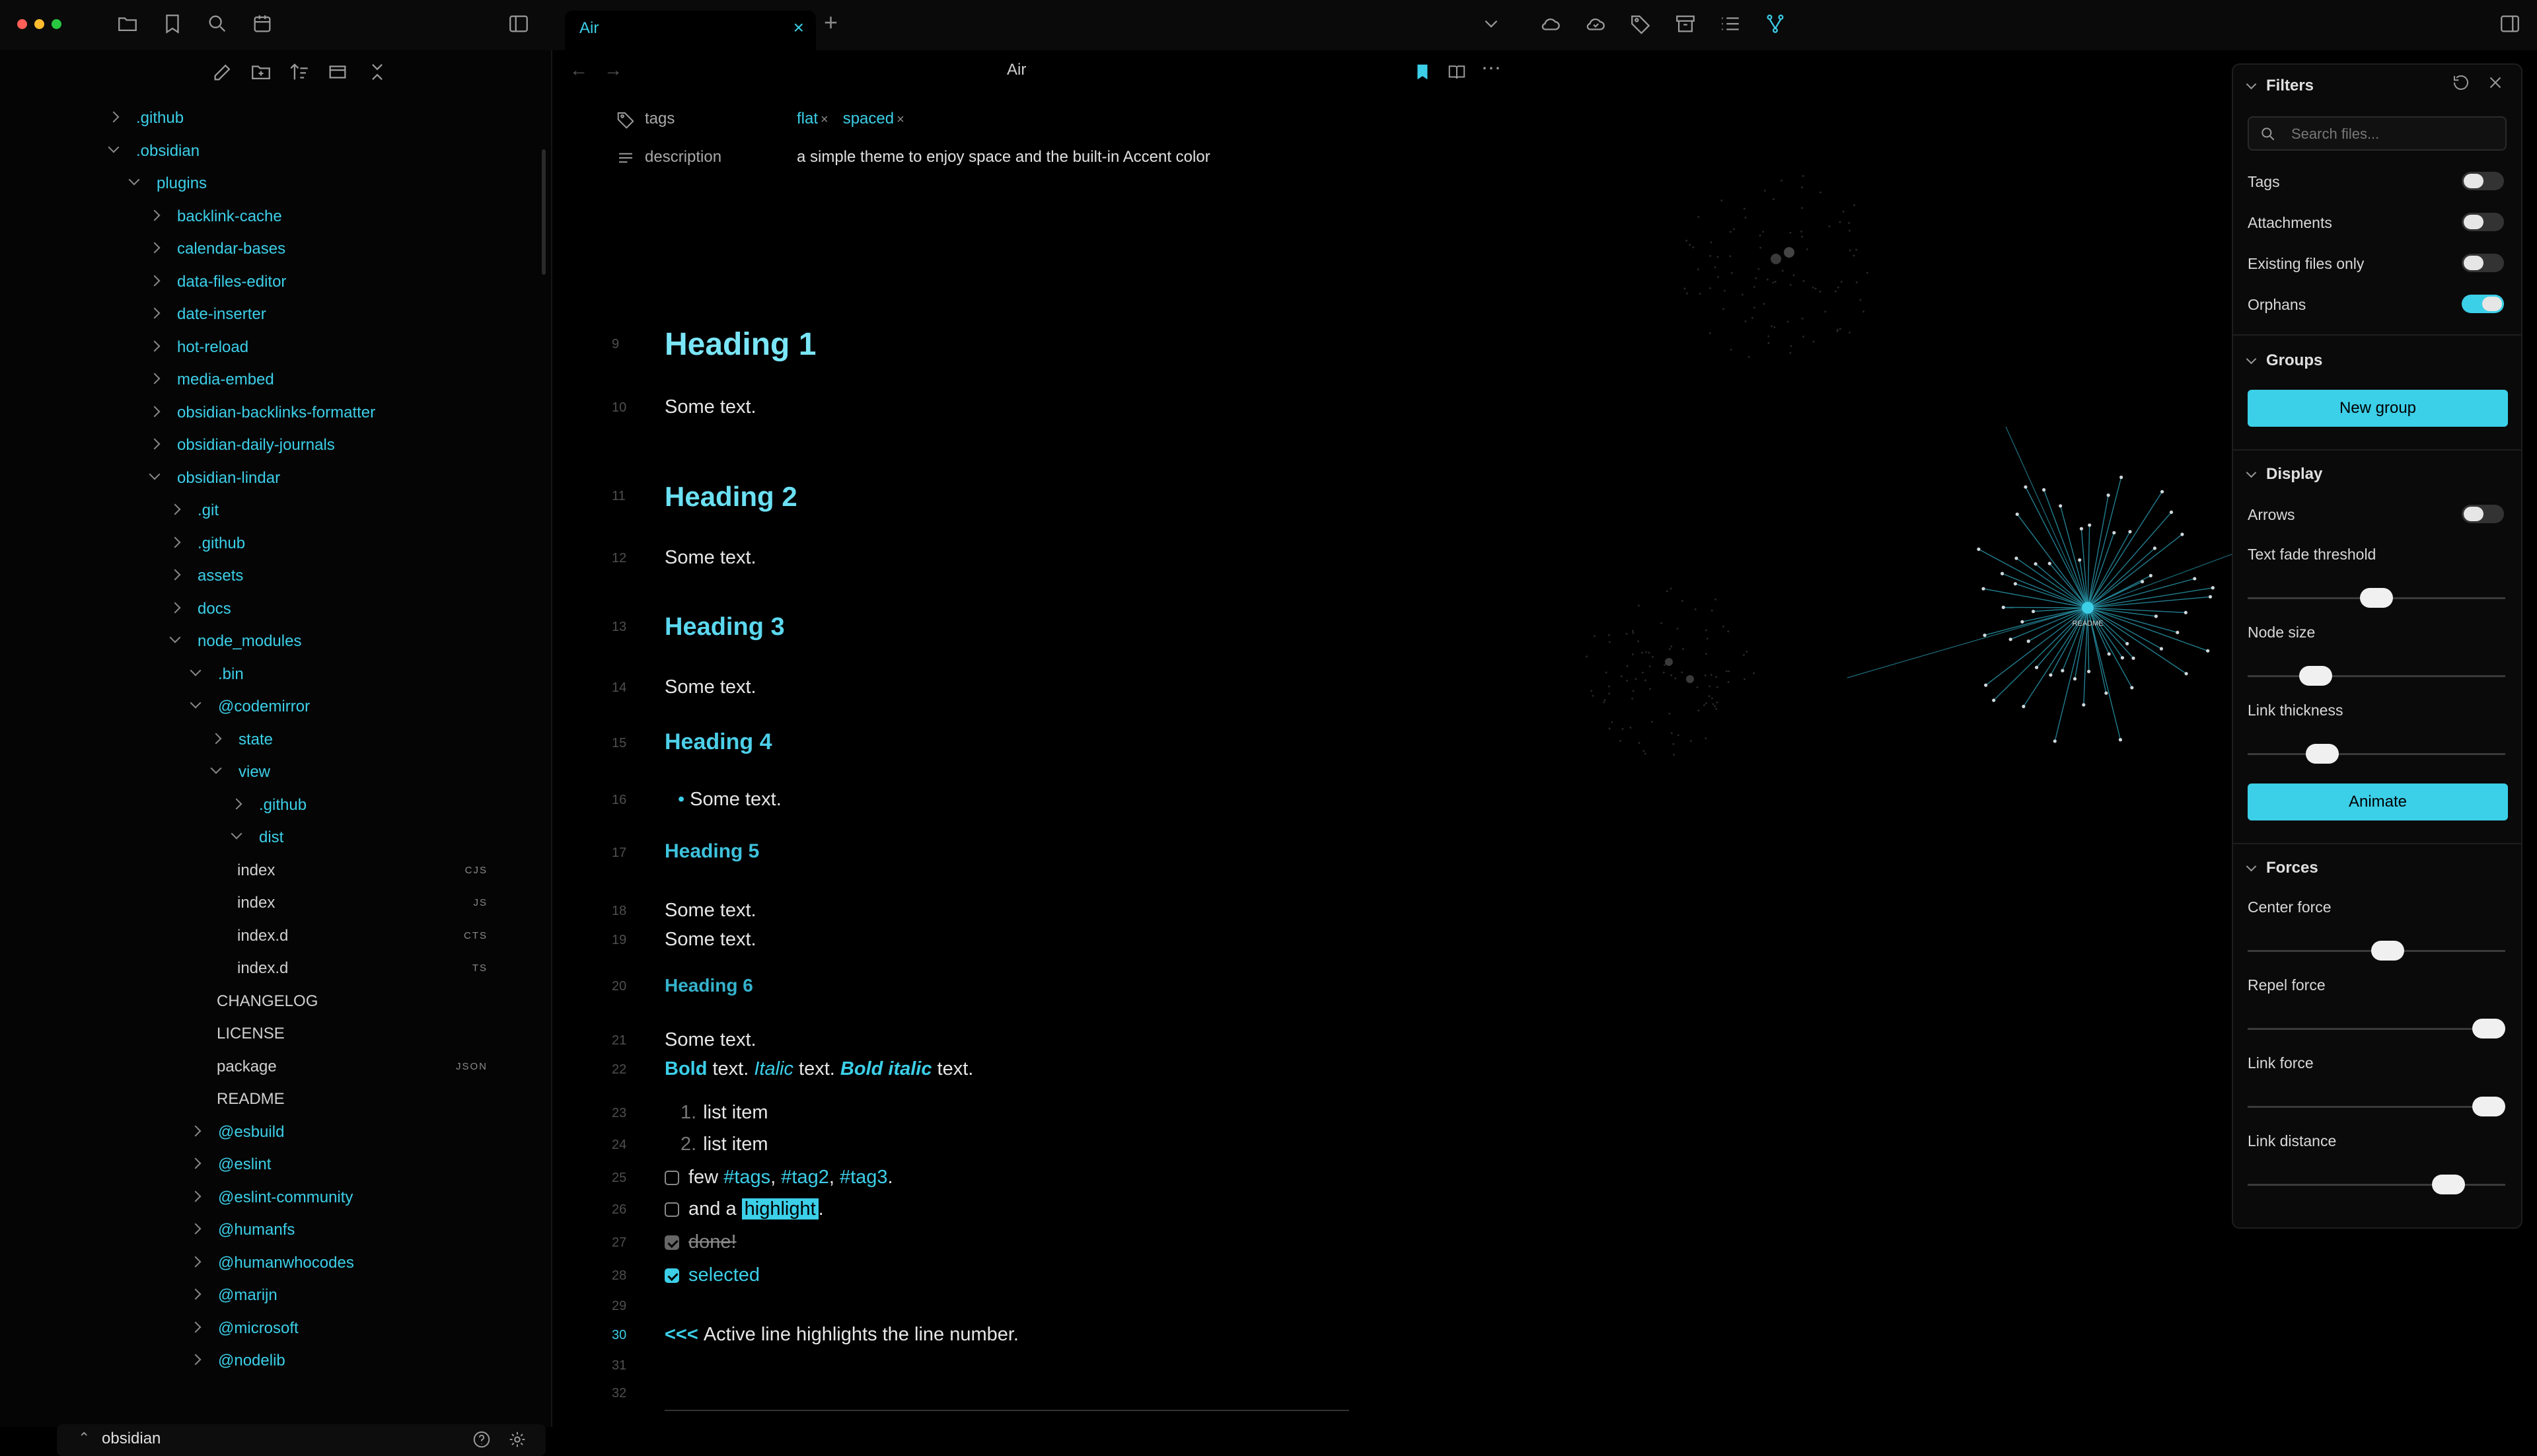  I want to click on folder-item: plugins, so click(167, 183).